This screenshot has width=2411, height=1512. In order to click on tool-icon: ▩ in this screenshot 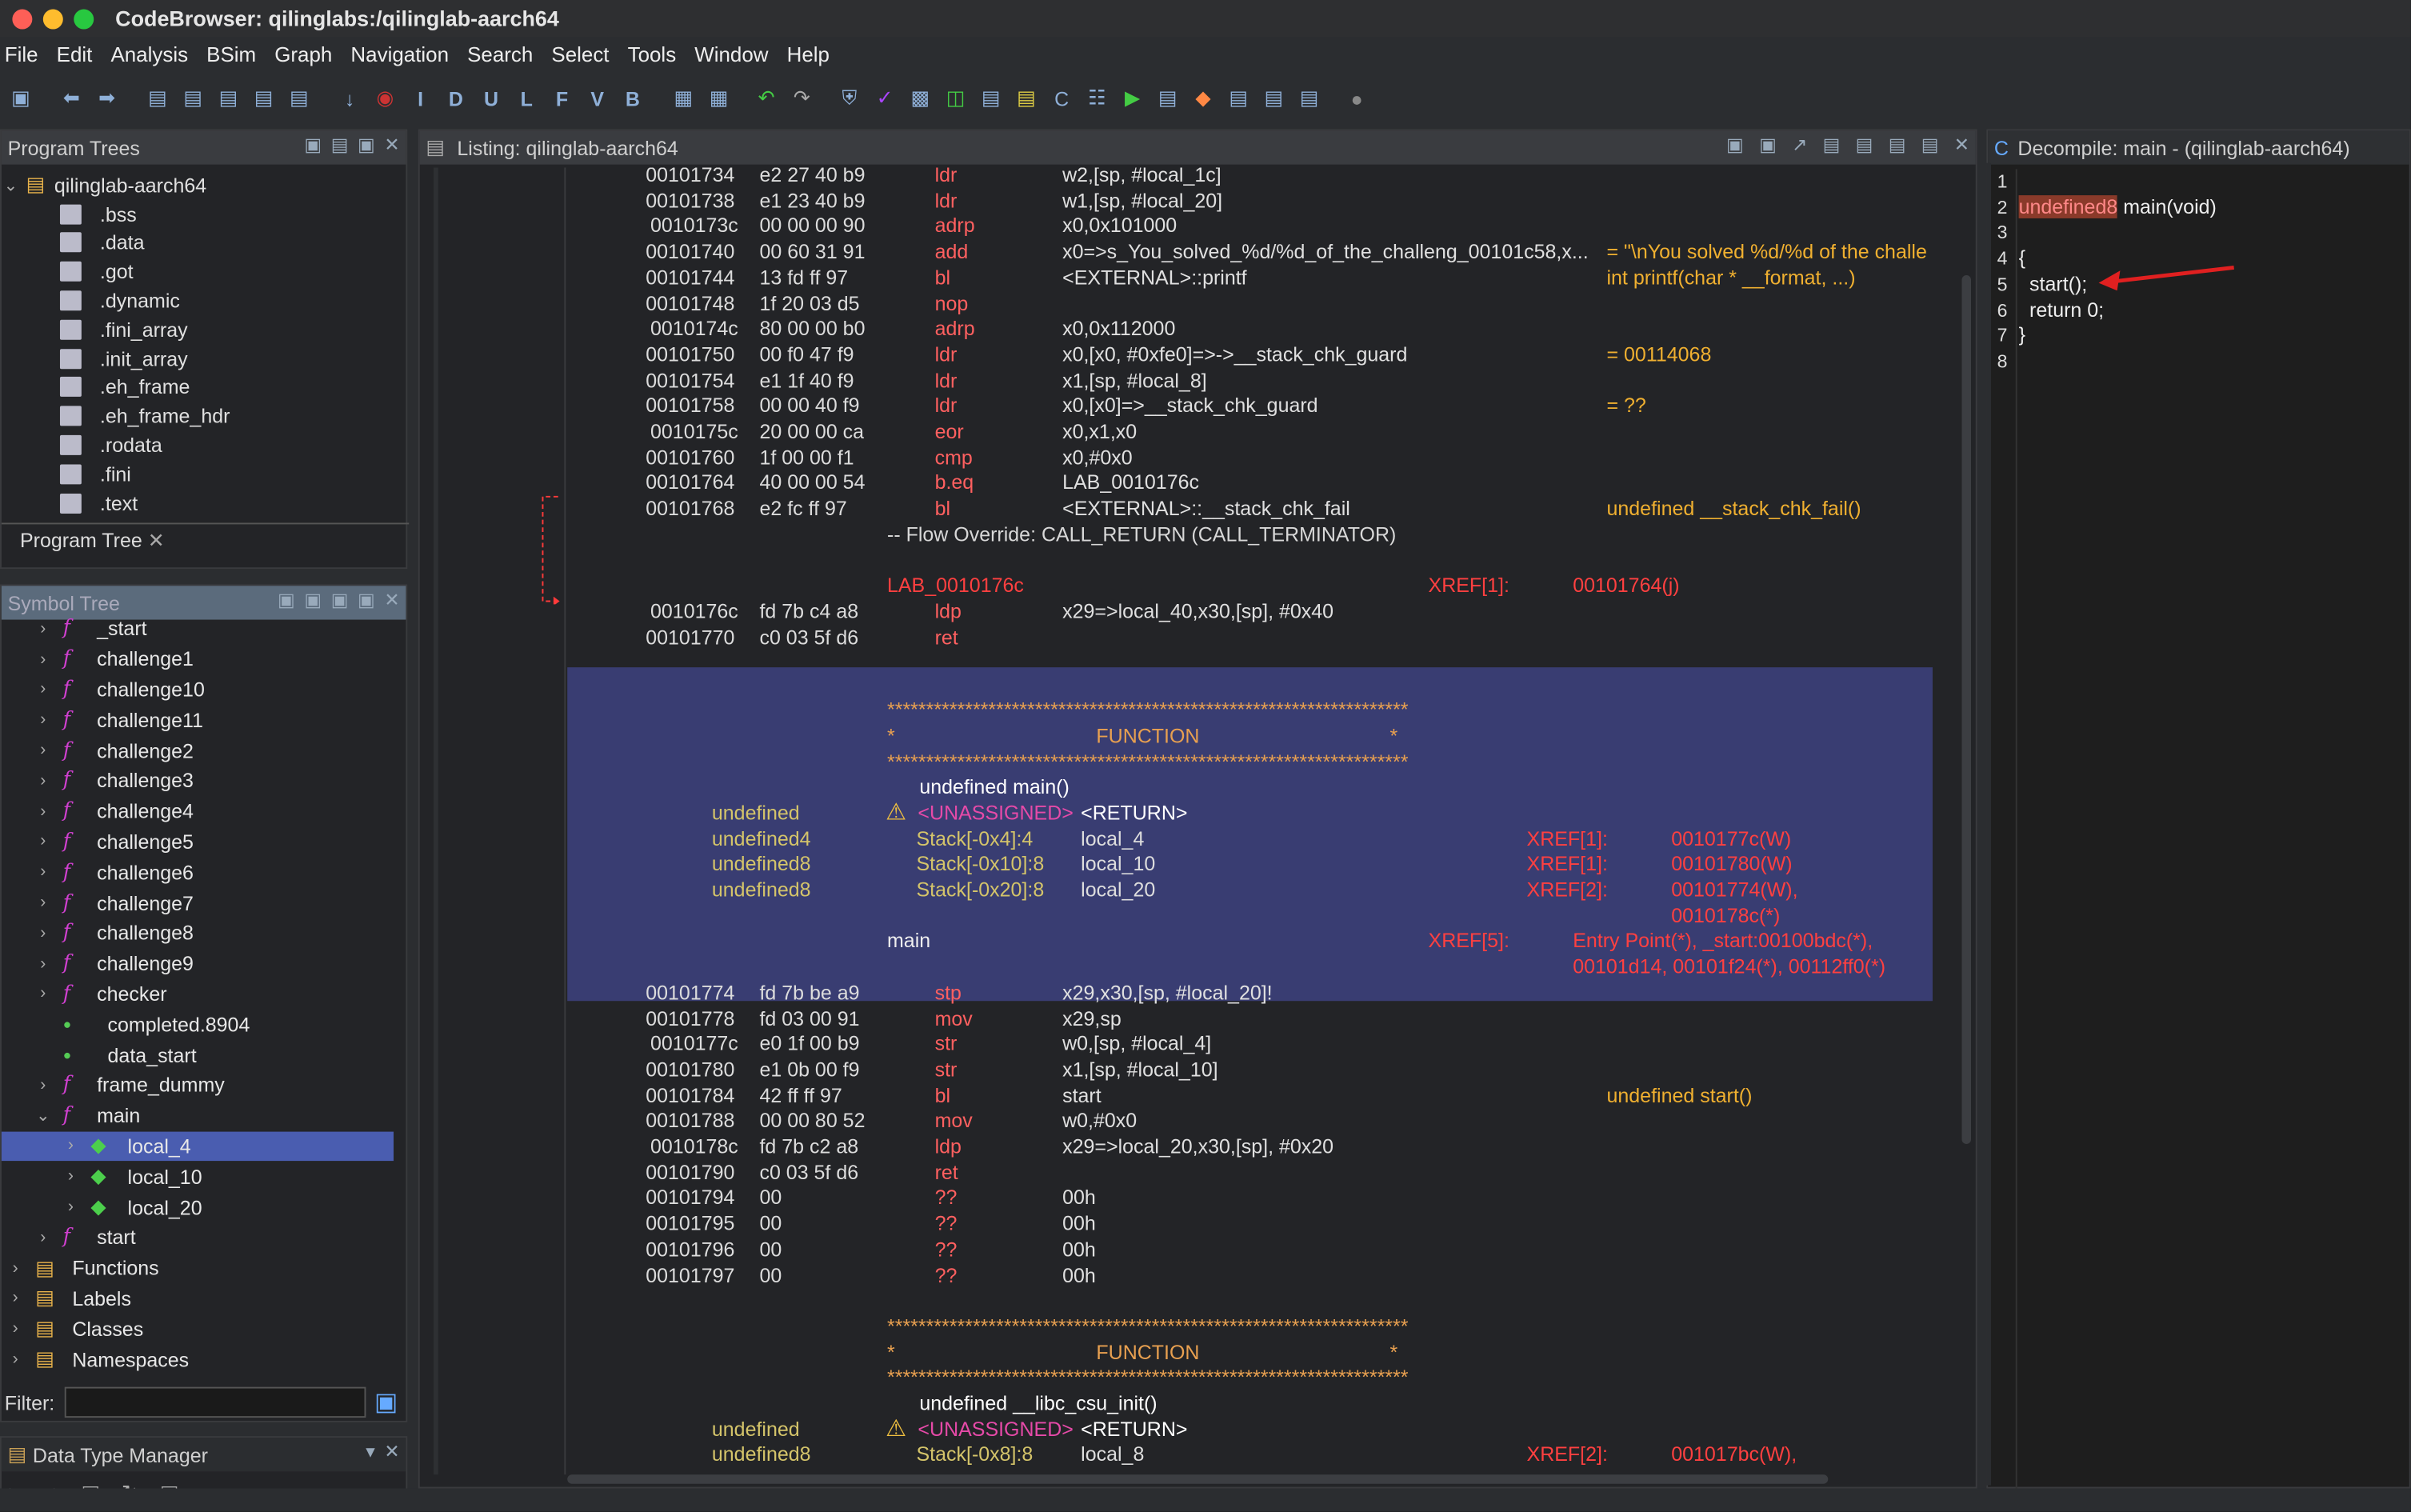, I will do `click(920, 98)`.